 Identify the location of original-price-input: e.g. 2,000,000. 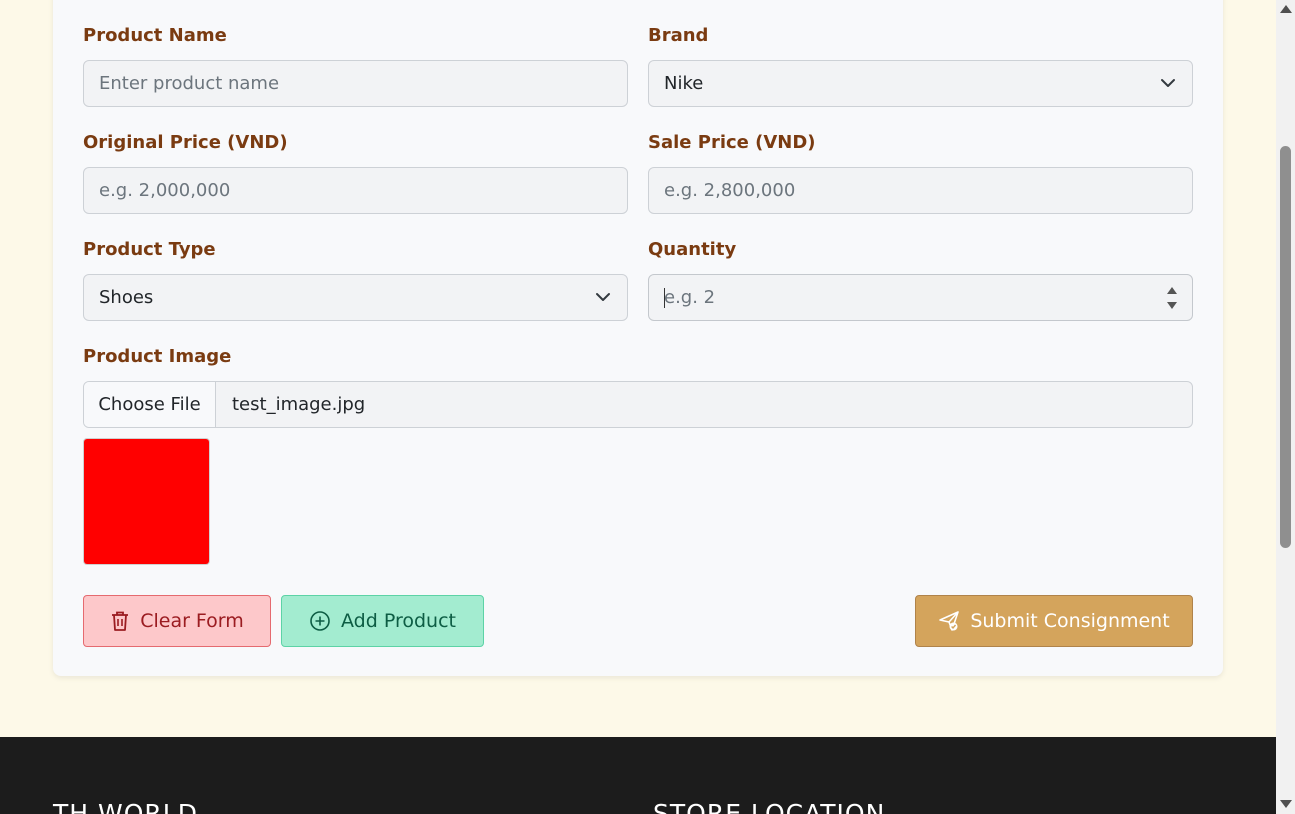
(355, 190).